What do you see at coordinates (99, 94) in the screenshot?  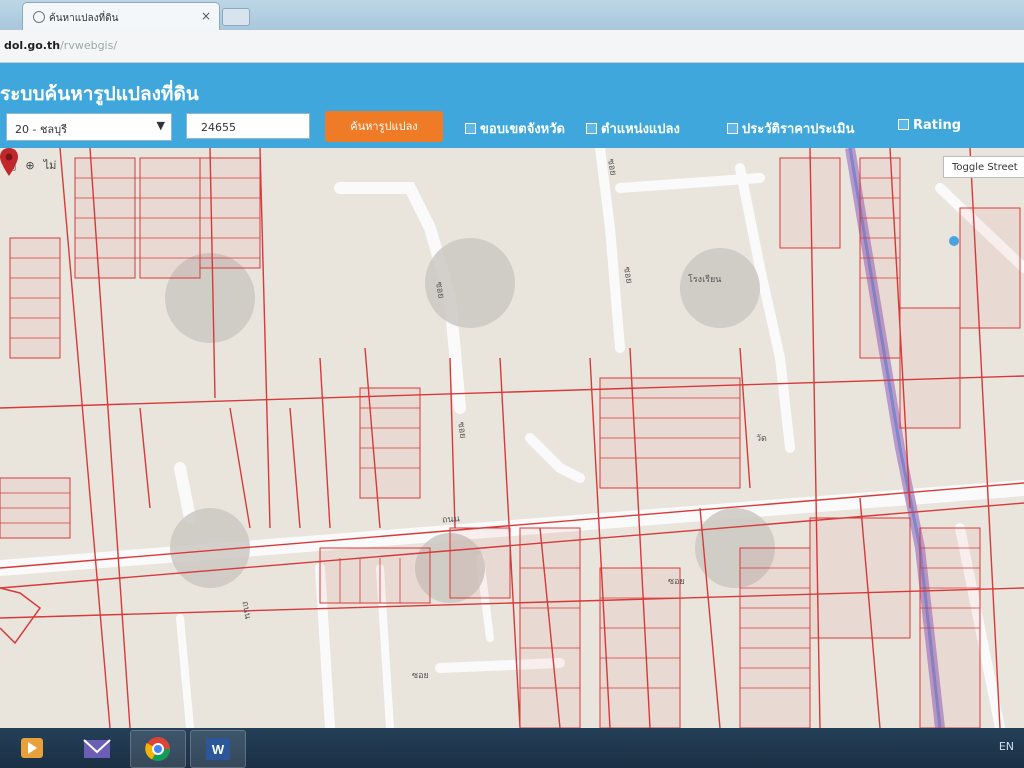 I see `app-title: ระบบค้นหารูปแปลงที่ดิน` at bounding box center [99, 94].